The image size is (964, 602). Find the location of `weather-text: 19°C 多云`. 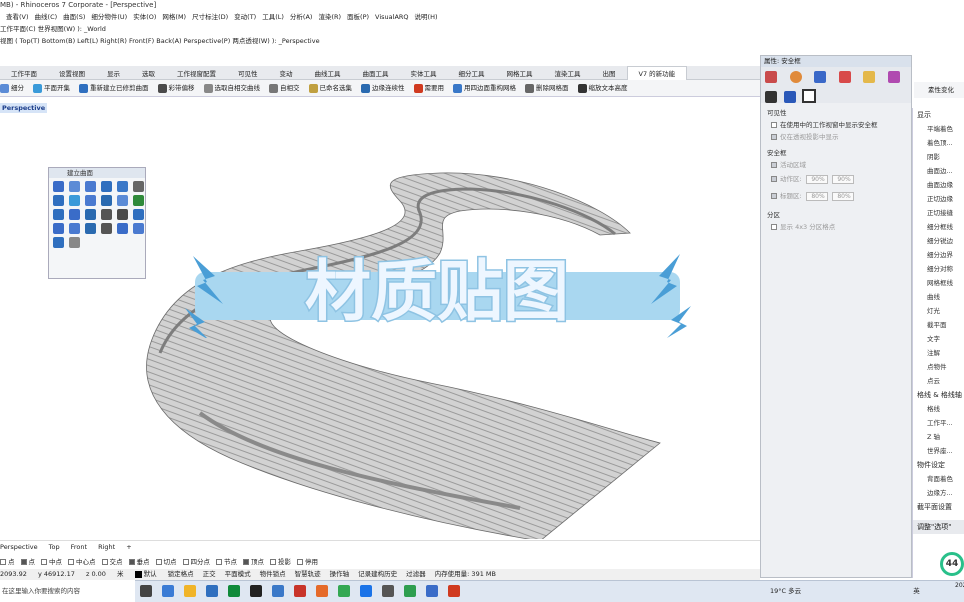

weather-text: 19°C 多云 is located at coordinates (785, 591).